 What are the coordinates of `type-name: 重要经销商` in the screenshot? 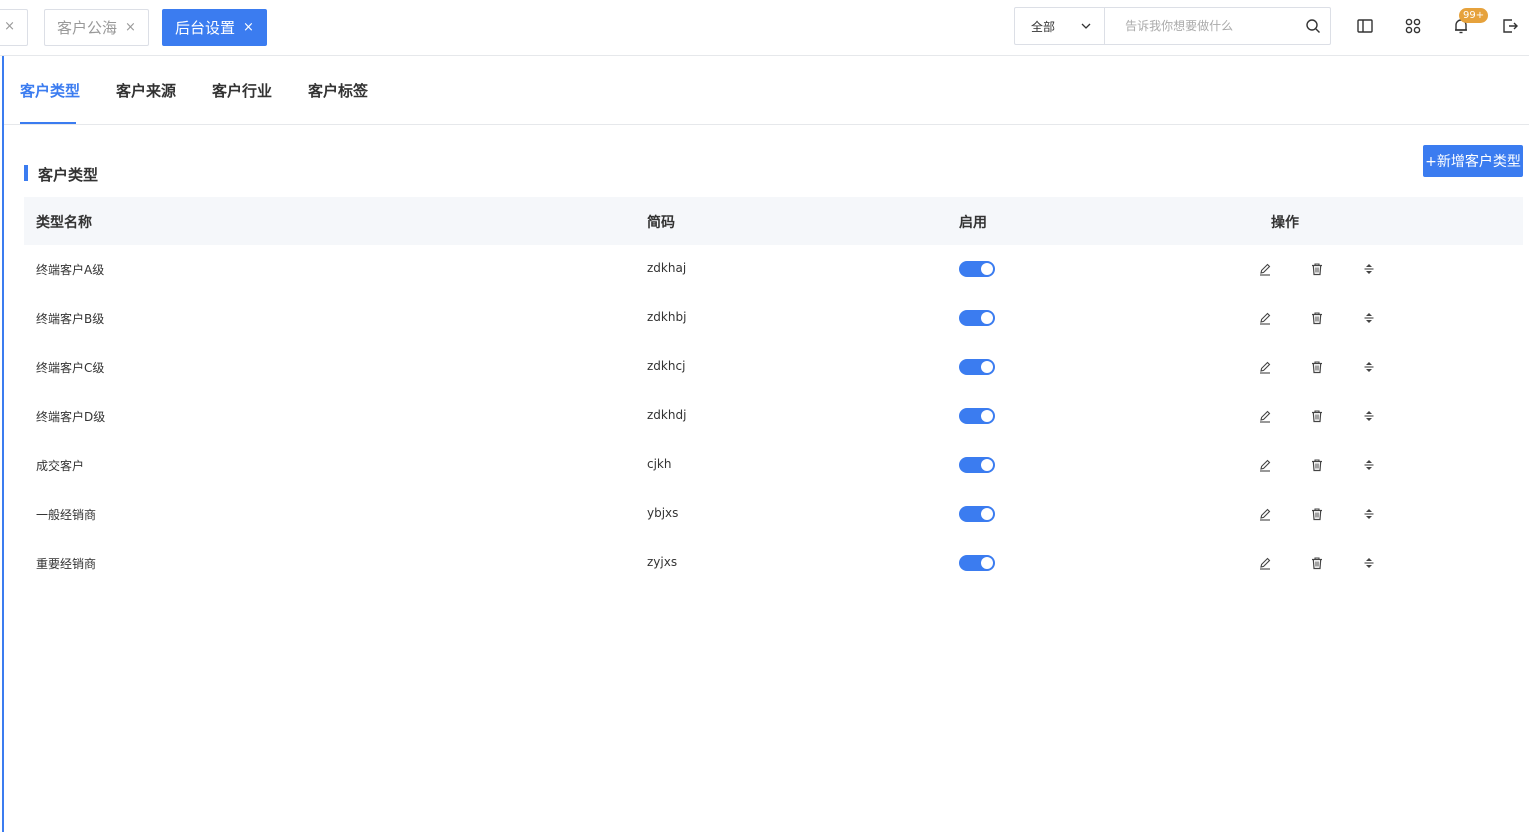 It's located at (66, 564).